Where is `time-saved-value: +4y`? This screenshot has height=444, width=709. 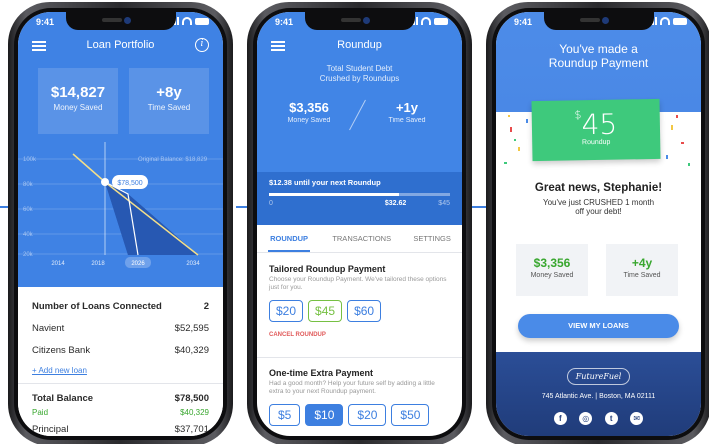 time-saved-value: +4y is located at coordinates (642, 263).